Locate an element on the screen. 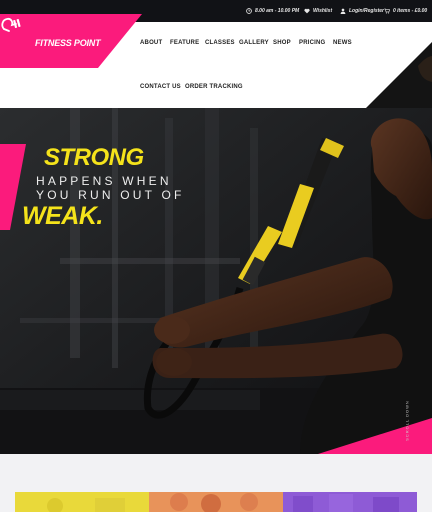  nav-feature: FEATURE is located at coordinates (184, 43).